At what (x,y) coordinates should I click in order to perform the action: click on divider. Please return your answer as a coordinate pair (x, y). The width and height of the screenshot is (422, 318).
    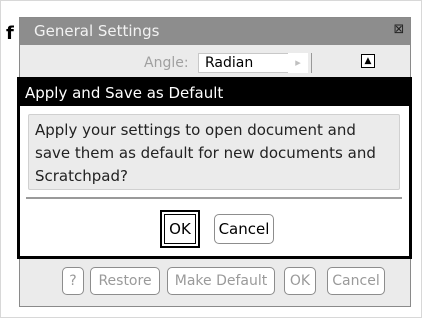
    Looking at the image, I should click on (311, 63).